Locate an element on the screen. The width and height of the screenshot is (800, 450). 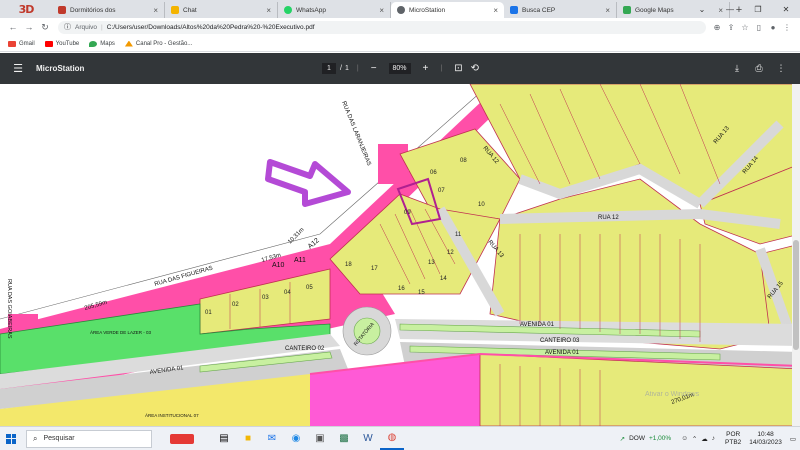
chrome-icon: ◍ is located at coordinates (392, 439).